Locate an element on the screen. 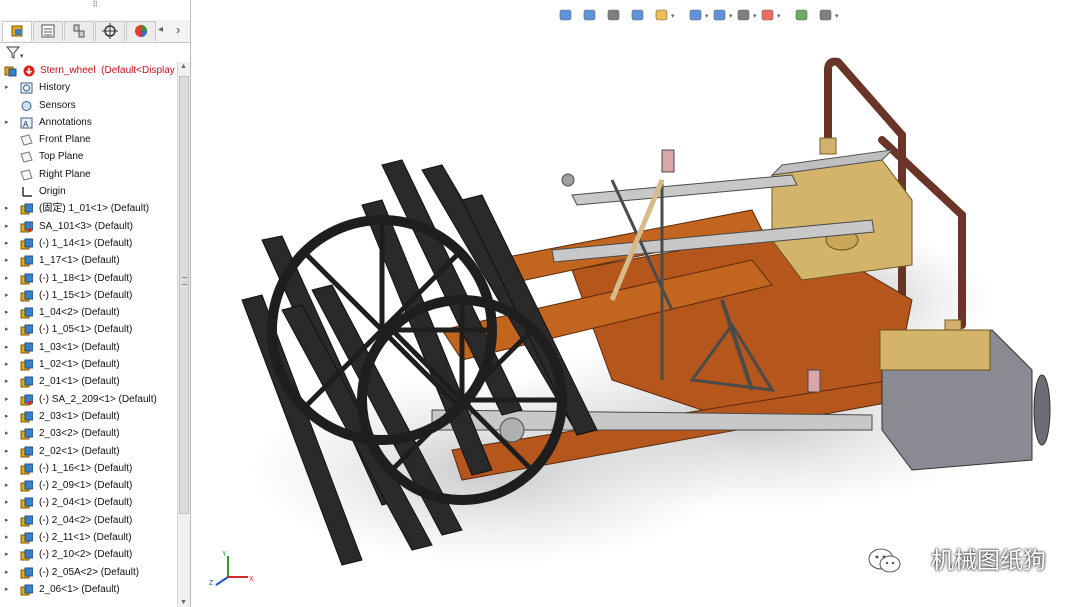  tree-item: ▸ 2_01<1> (Default) is located at coordinates (89, 381).